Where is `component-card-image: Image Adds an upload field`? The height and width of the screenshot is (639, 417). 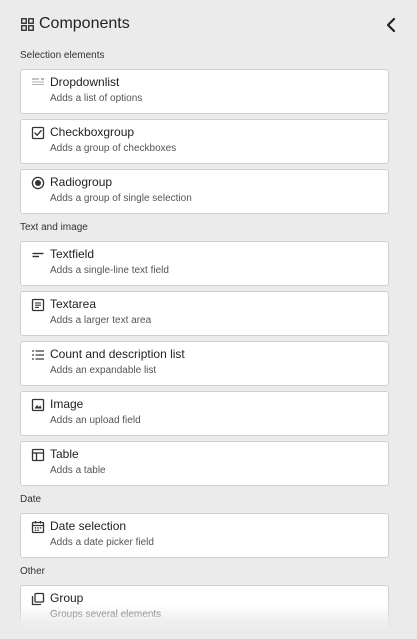
component-card-image: Image Adds an upload field is located at coordinates (204, 413).